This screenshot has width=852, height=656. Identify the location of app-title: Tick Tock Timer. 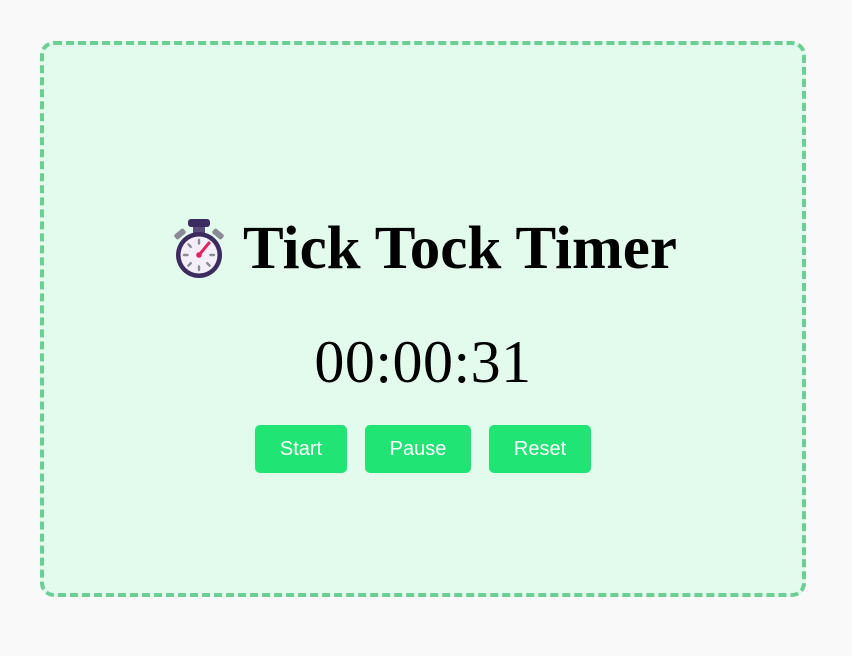
(460, 248).